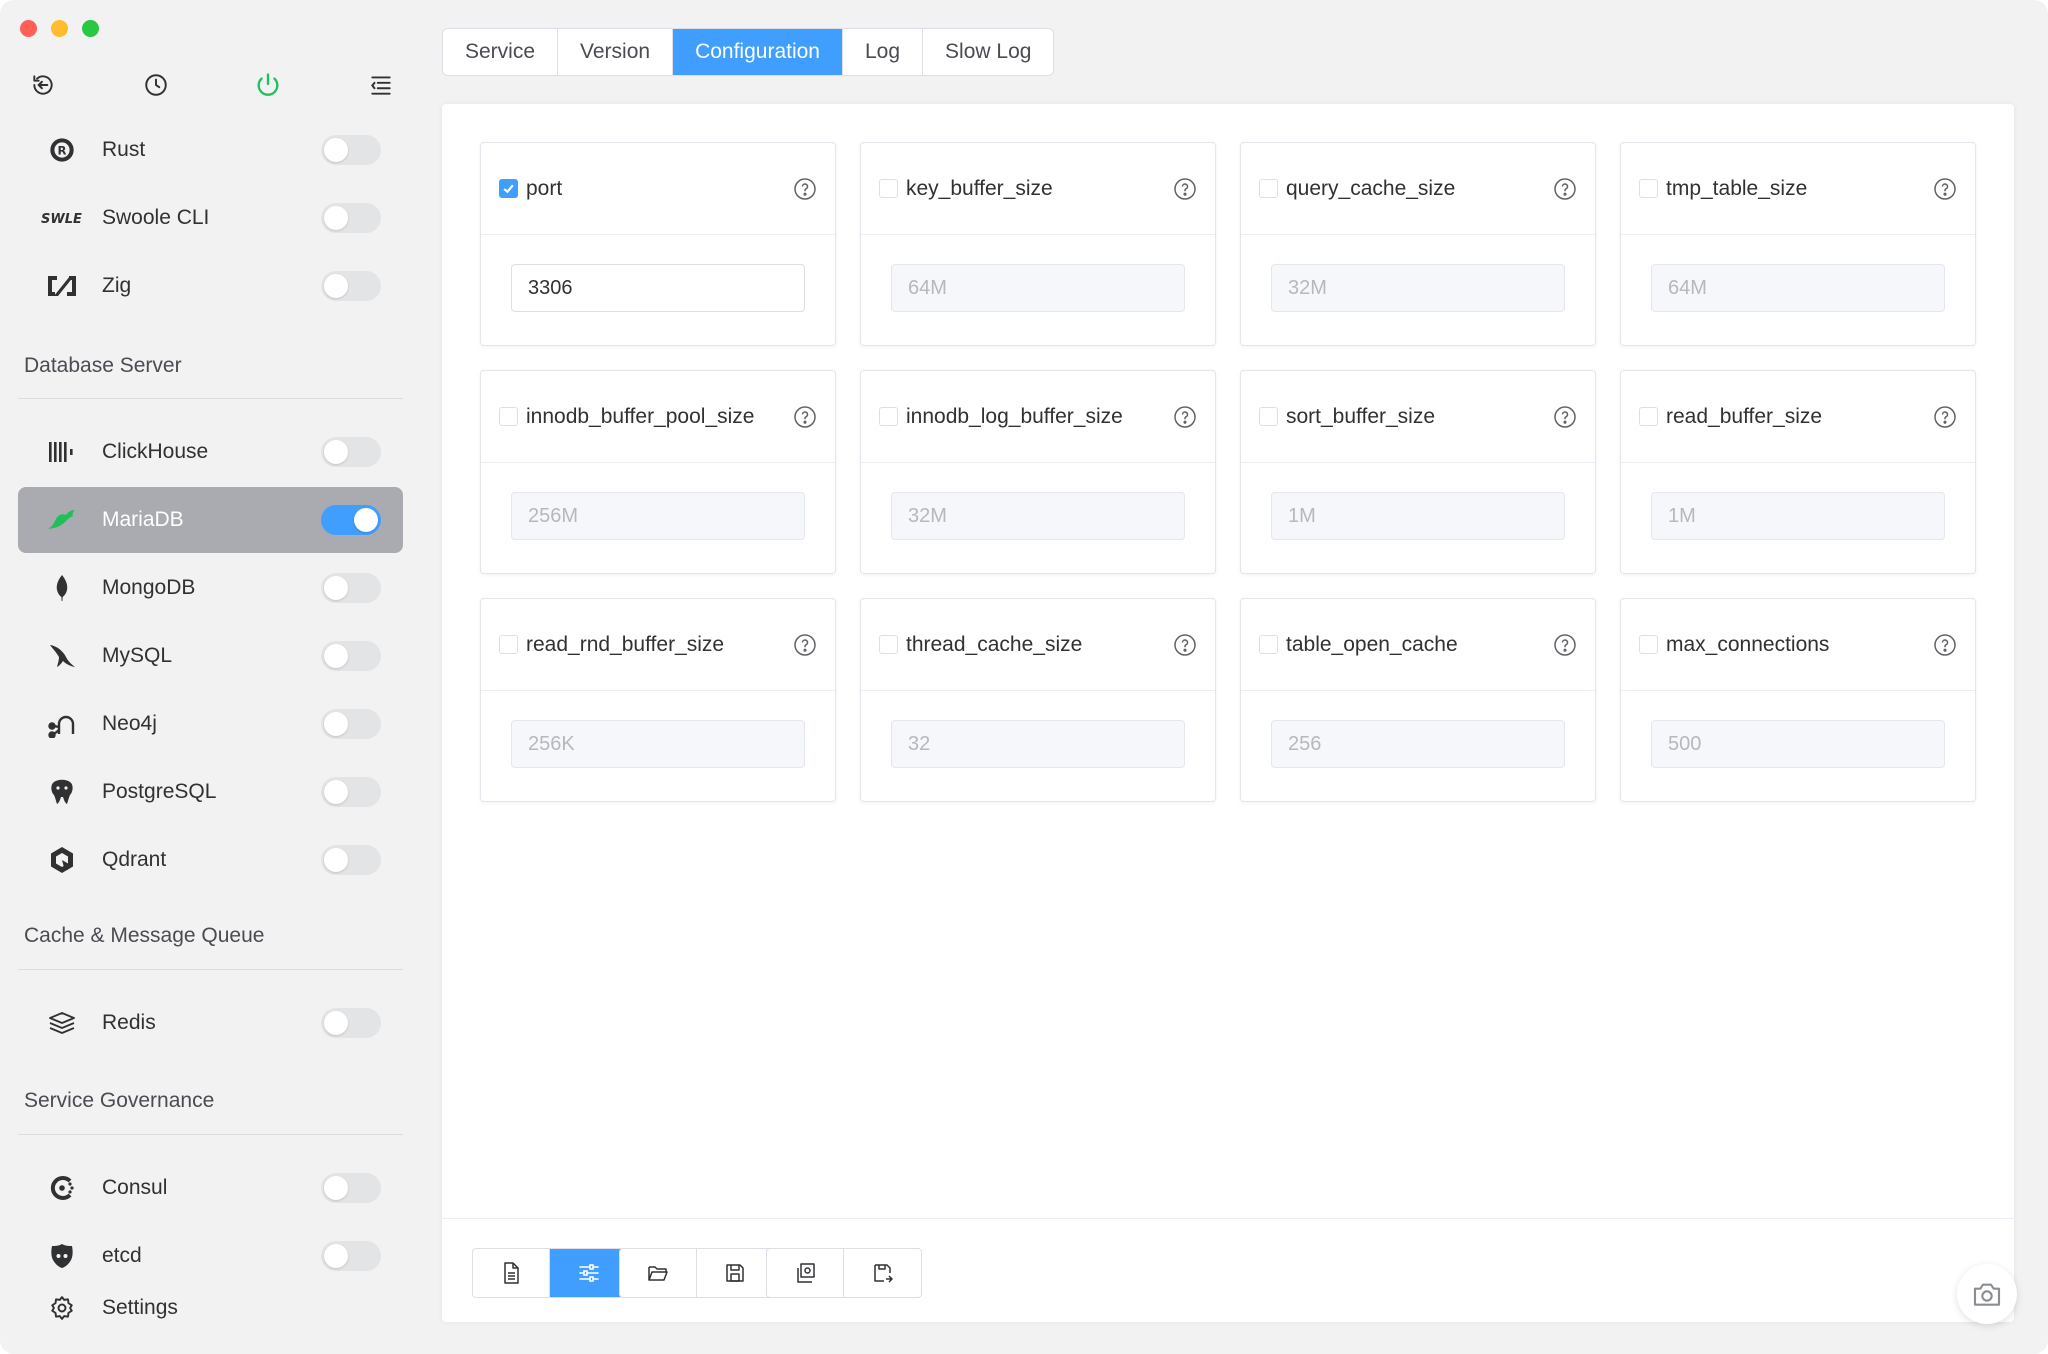 The height and width of the screenshot is (1354, 2048). I want to click on tab-version: Version, so click(616, 52).